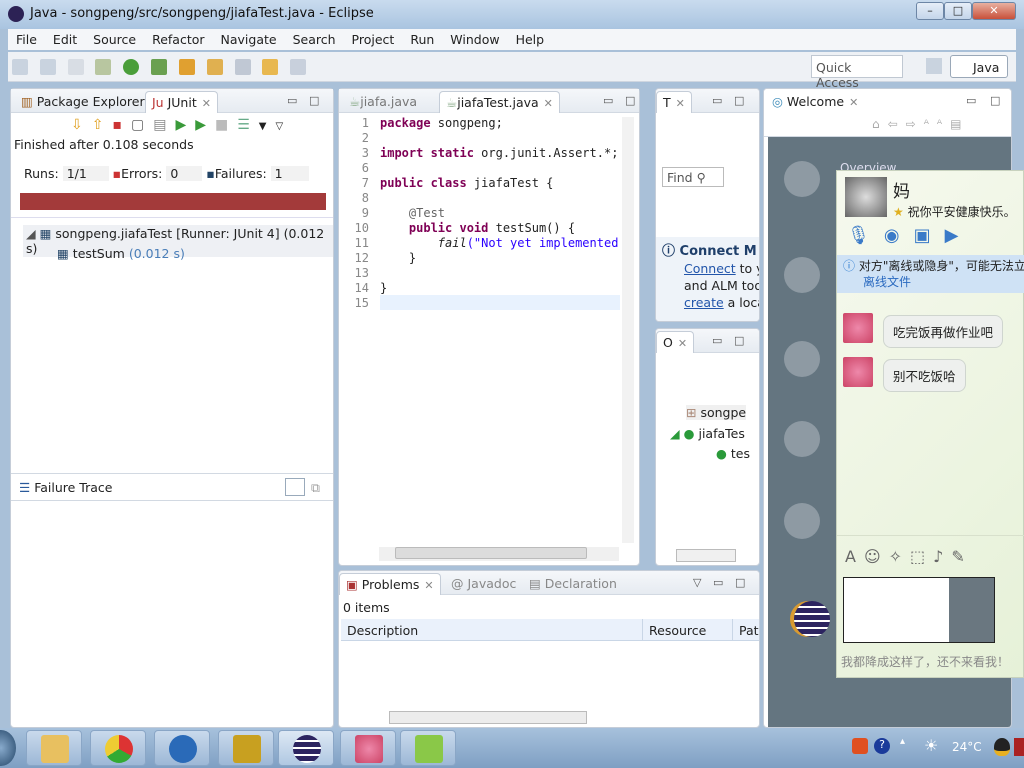 Image resolution: width=1024 pixels, height=768 pixels. Describe the element at coordinates (704, 302) in the screenshot. I see `create-link: create` at that location.